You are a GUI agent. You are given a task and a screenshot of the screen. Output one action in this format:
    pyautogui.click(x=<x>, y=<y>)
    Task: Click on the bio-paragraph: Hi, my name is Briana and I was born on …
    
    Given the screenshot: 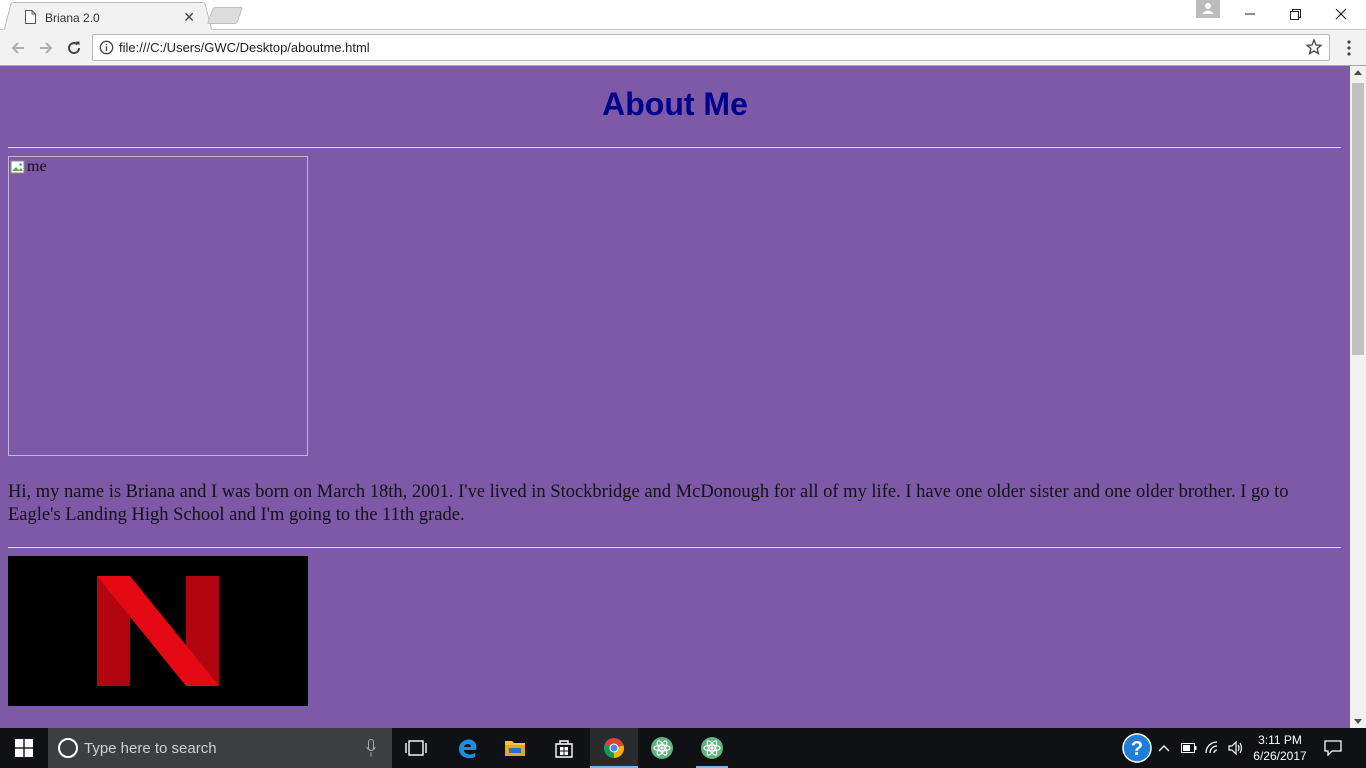 What is the action you would take?
    pyautogui.click(x=648, y=503)
    